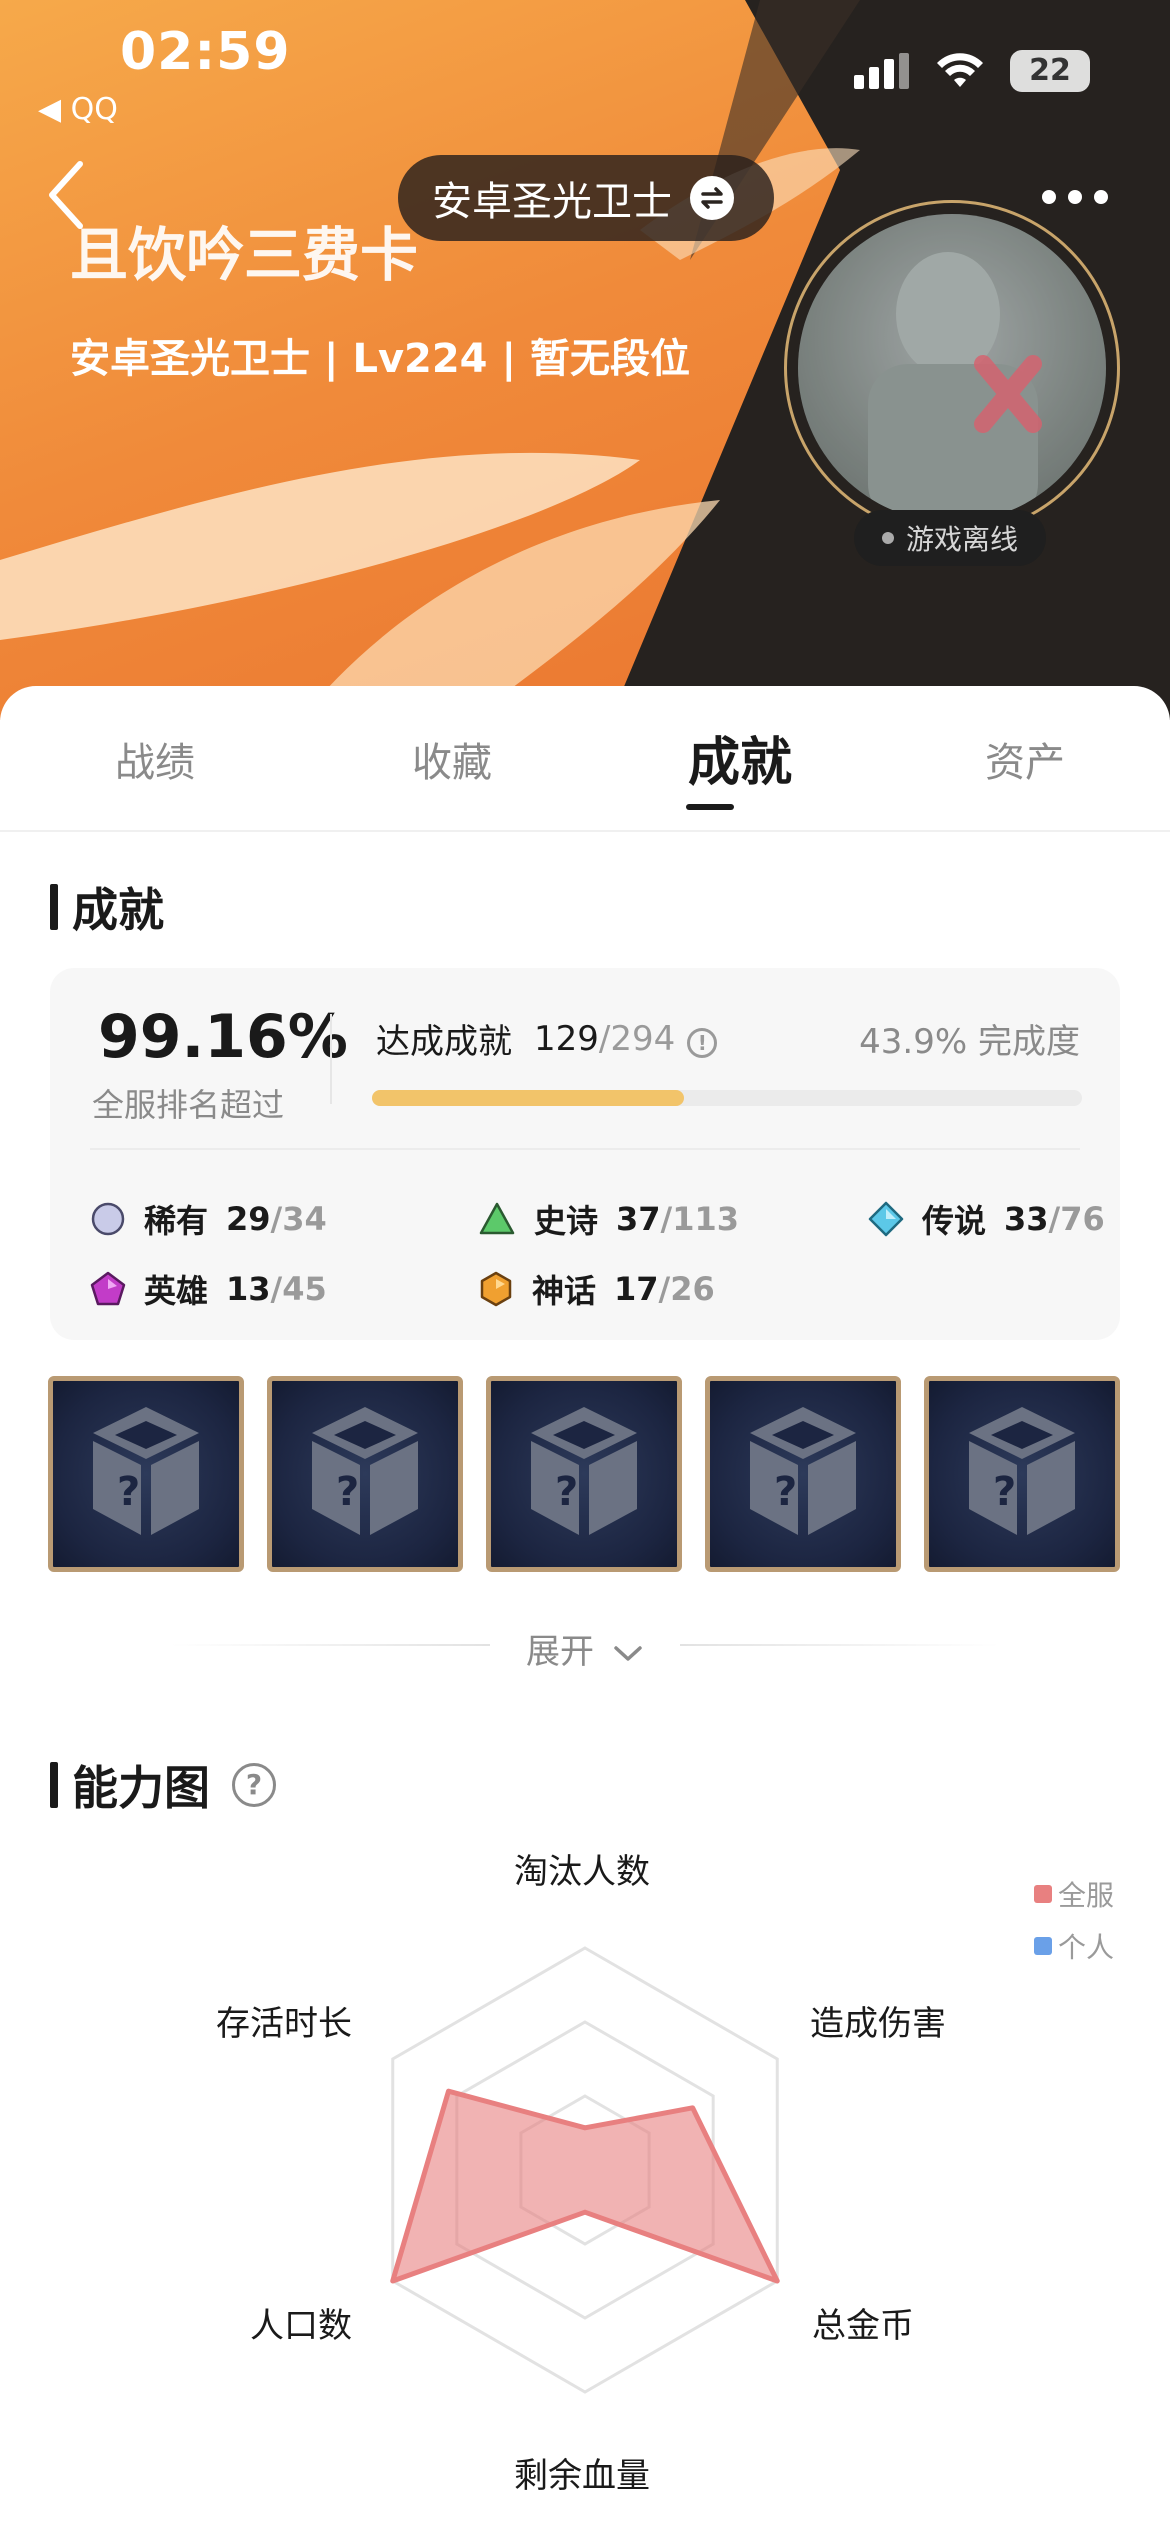 This screenshot has width=1170, height=2532. I want to click on horizontal-divider, so click(585, 1149).